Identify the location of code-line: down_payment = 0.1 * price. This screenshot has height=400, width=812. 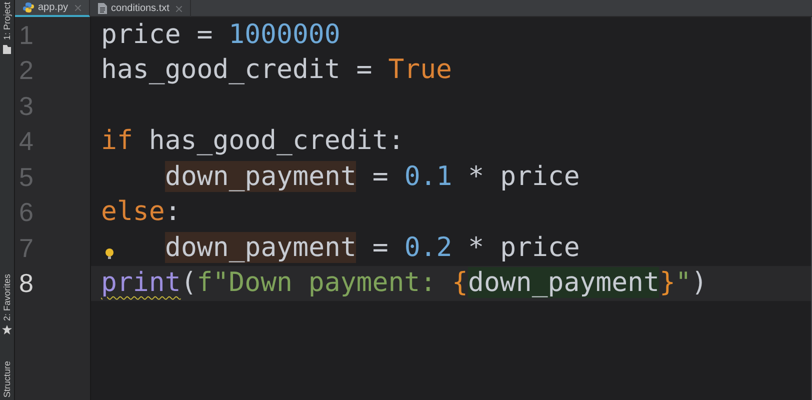
(372, 176).